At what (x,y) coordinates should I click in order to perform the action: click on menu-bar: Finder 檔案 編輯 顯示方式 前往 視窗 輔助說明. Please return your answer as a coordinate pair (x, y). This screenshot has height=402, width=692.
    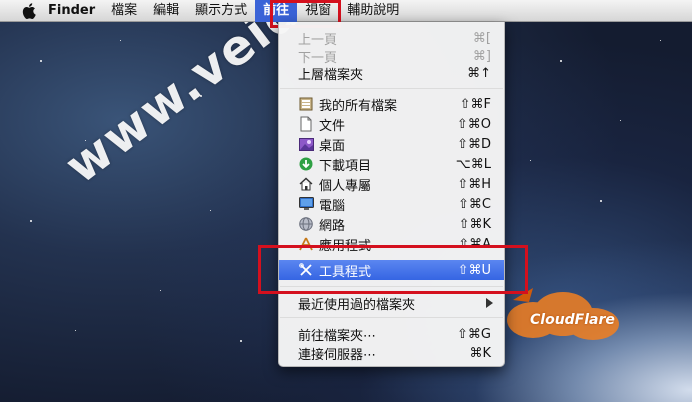
    Looking at the image, I should click on (346, 11).